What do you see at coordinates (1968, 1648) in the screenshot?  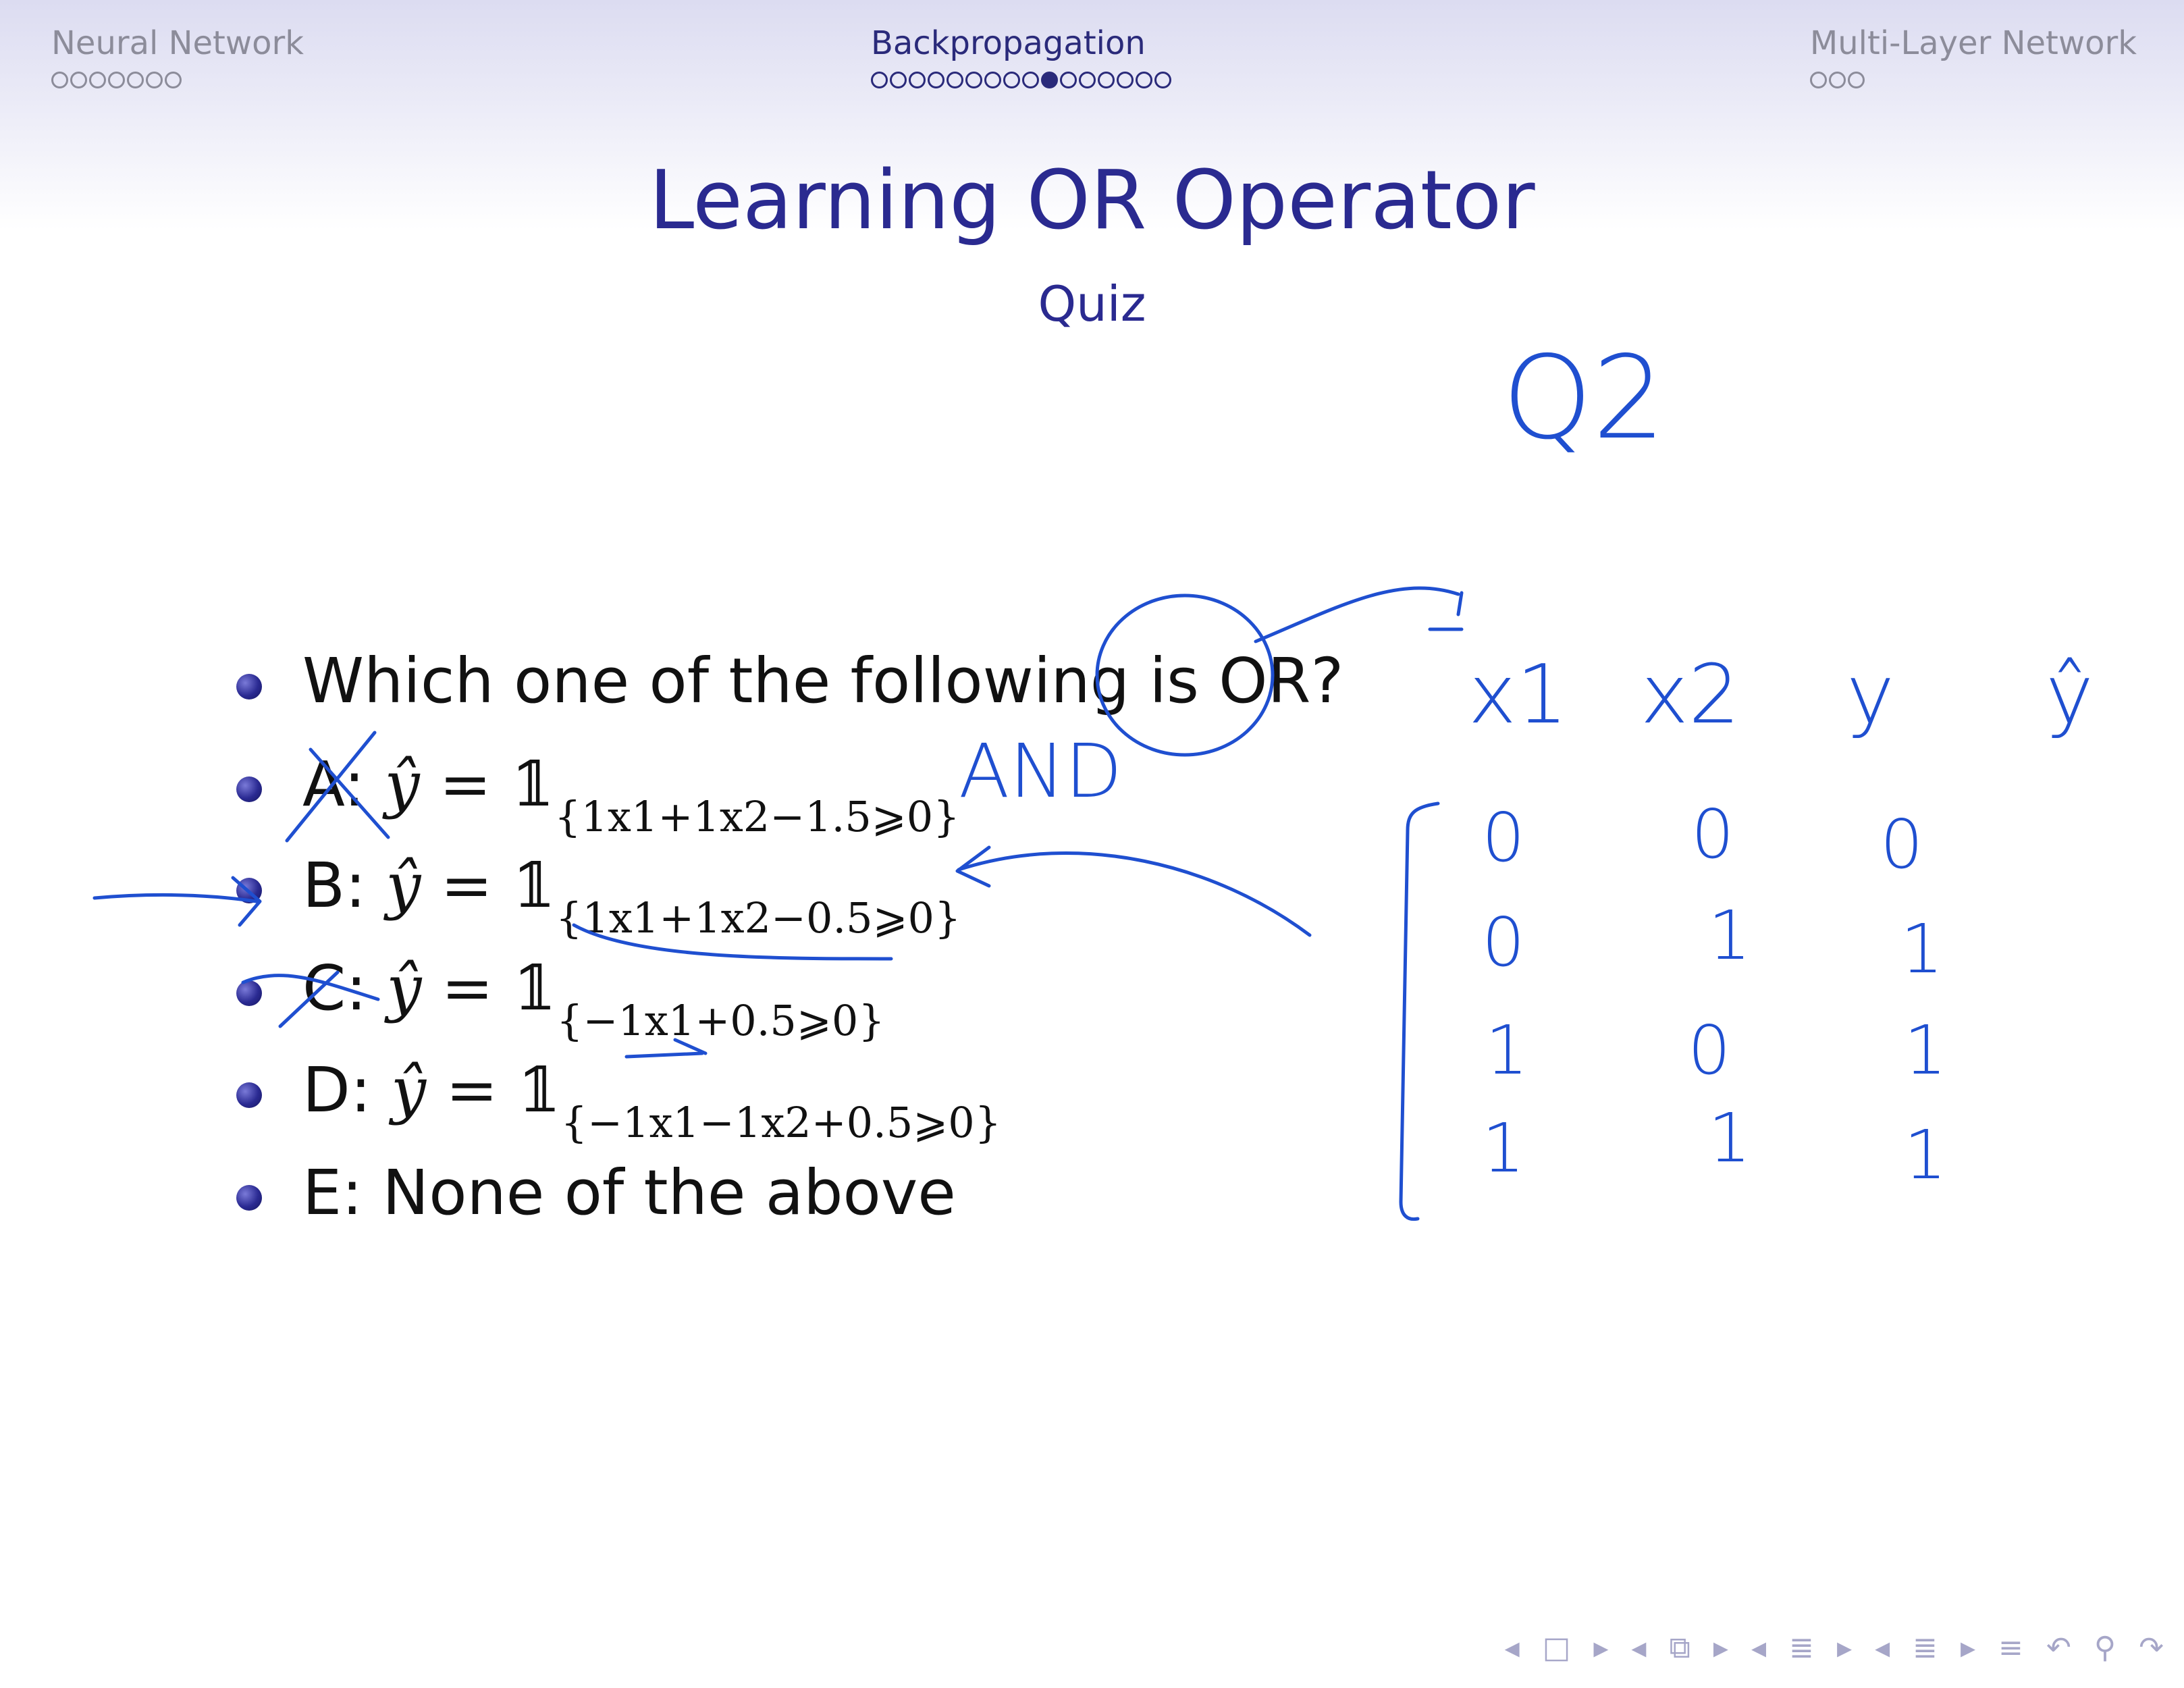 I see `next-slide-icon: ▸` at bounding box center [1968, 1648].